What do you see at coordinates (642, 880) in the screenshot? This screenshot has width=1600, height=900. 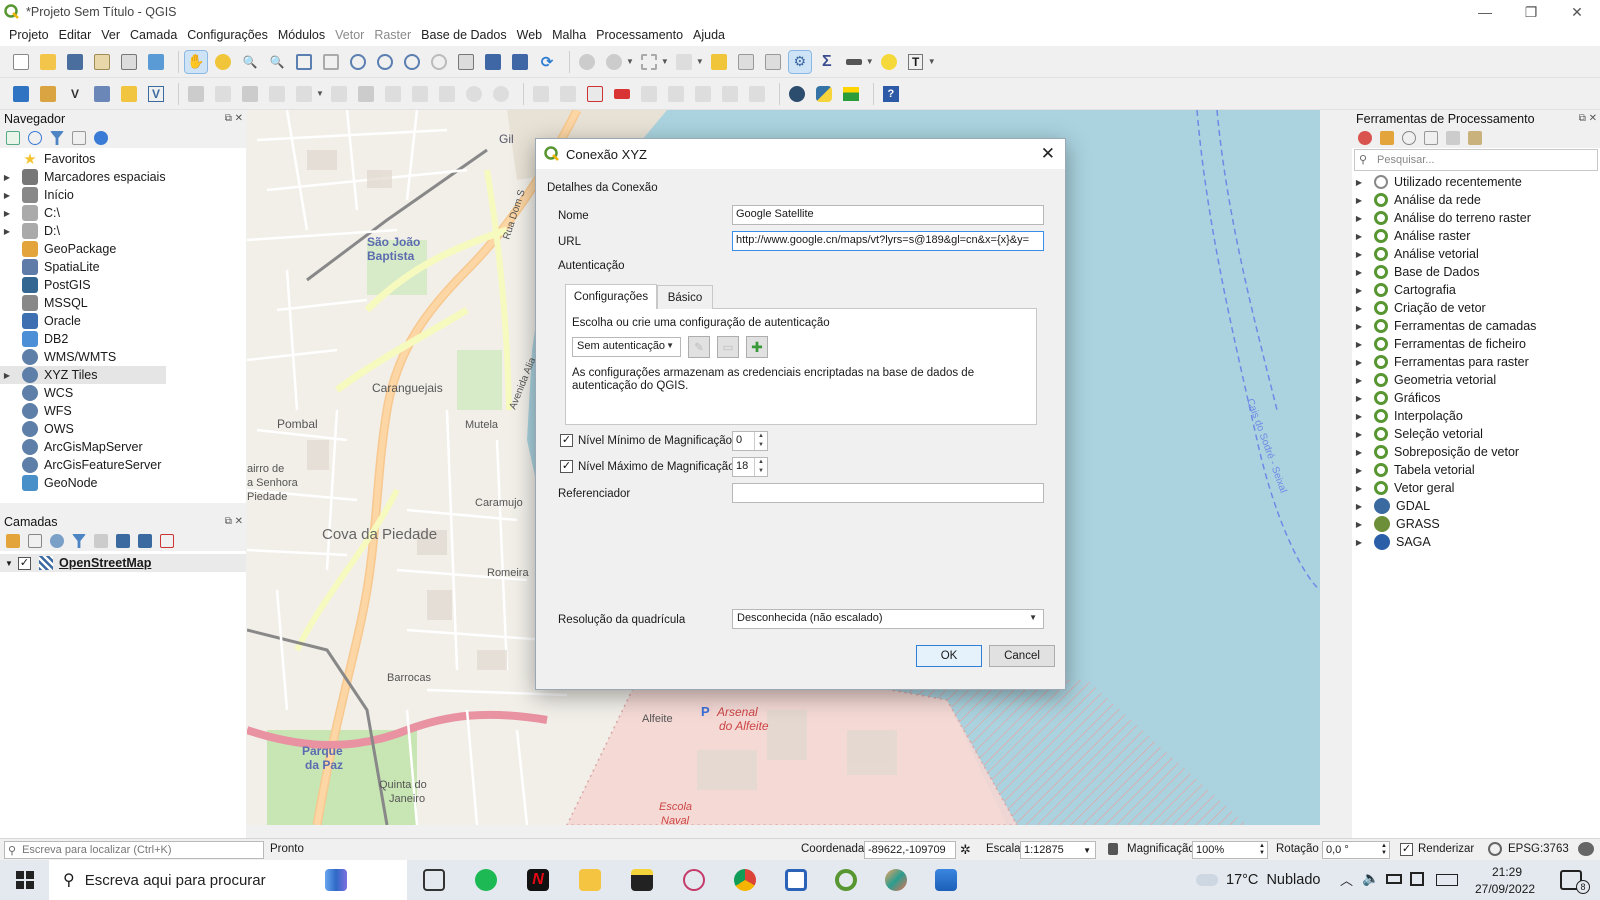 I see `sticky-notes-icon` at bounding box center [642, 880].